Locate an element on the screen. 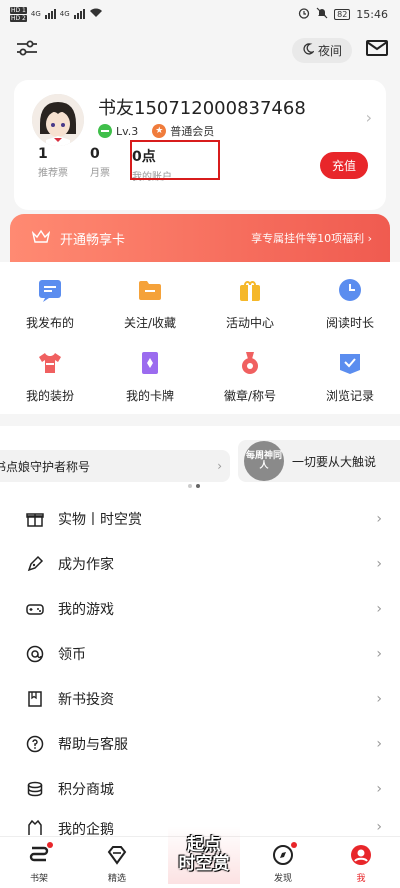 This screenshot has height=888, width=400. grid-label: 我的卡牌 is located at coordinates (149, 396).